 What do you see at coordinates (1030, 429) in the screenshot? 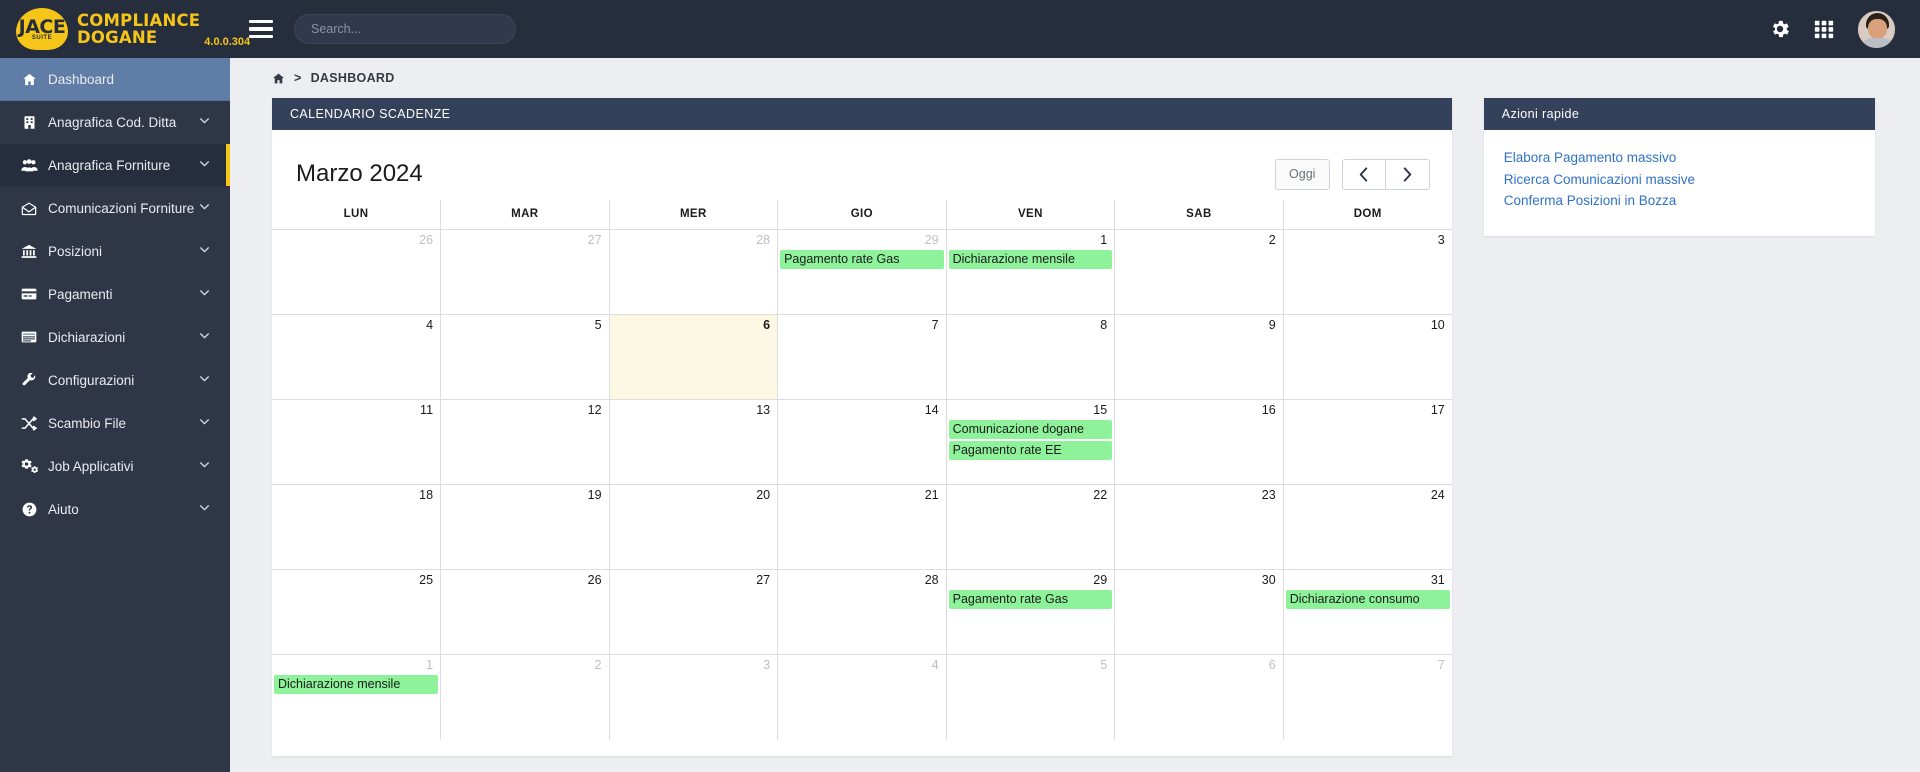
I see `calendar-event: Comunicazione dogane` at bounding box center [1030, 429].